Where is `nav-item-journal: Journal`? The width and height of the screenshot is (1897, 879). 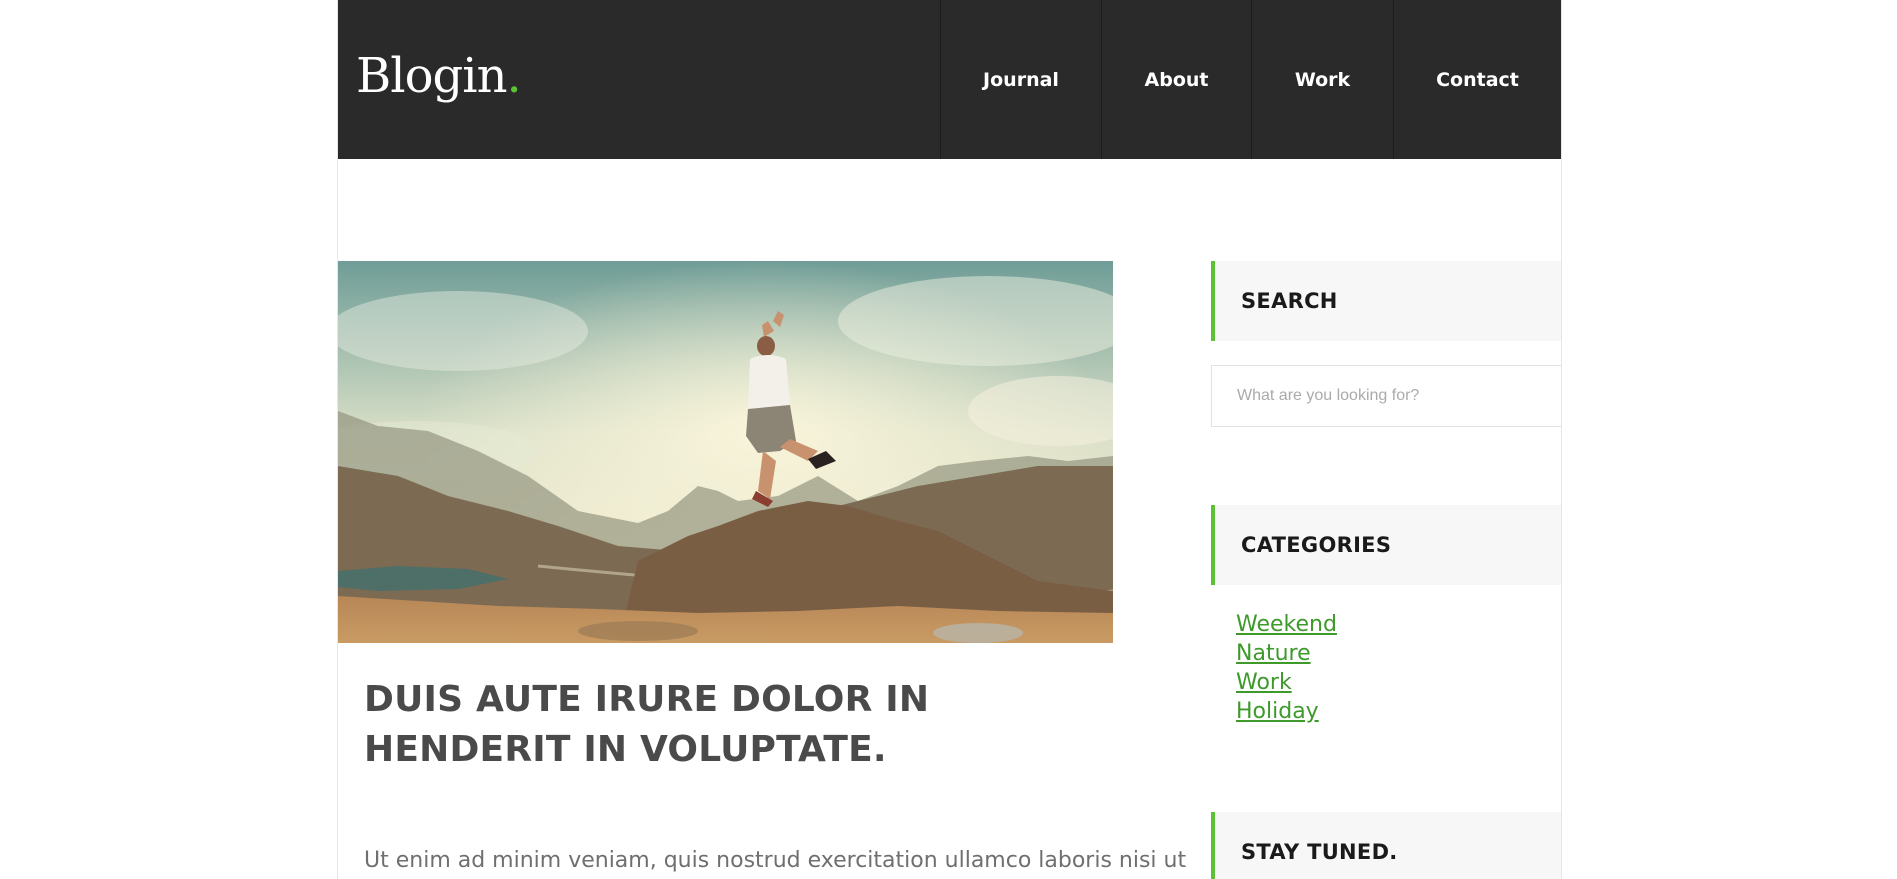 nav-item-journal: Journal is located at coordinates (1020, 79).